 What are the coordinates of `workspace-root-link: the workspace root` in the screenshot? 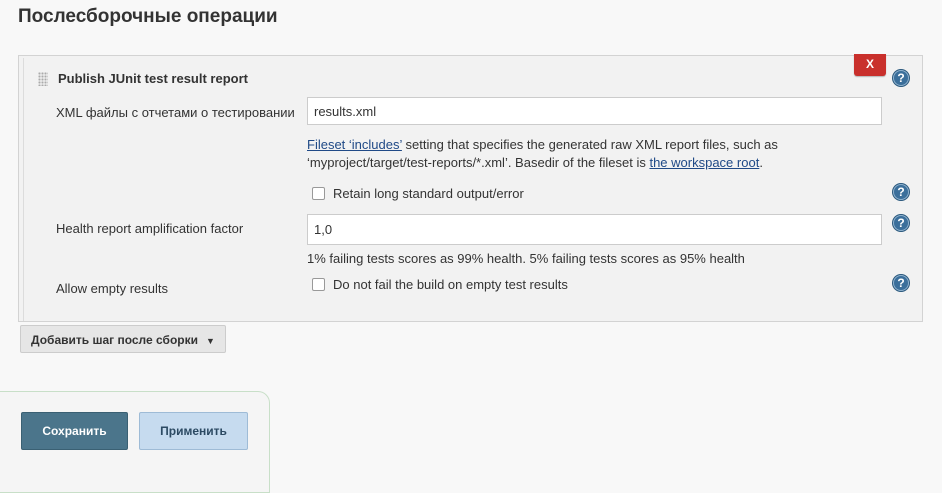 It's located at (704, 162).